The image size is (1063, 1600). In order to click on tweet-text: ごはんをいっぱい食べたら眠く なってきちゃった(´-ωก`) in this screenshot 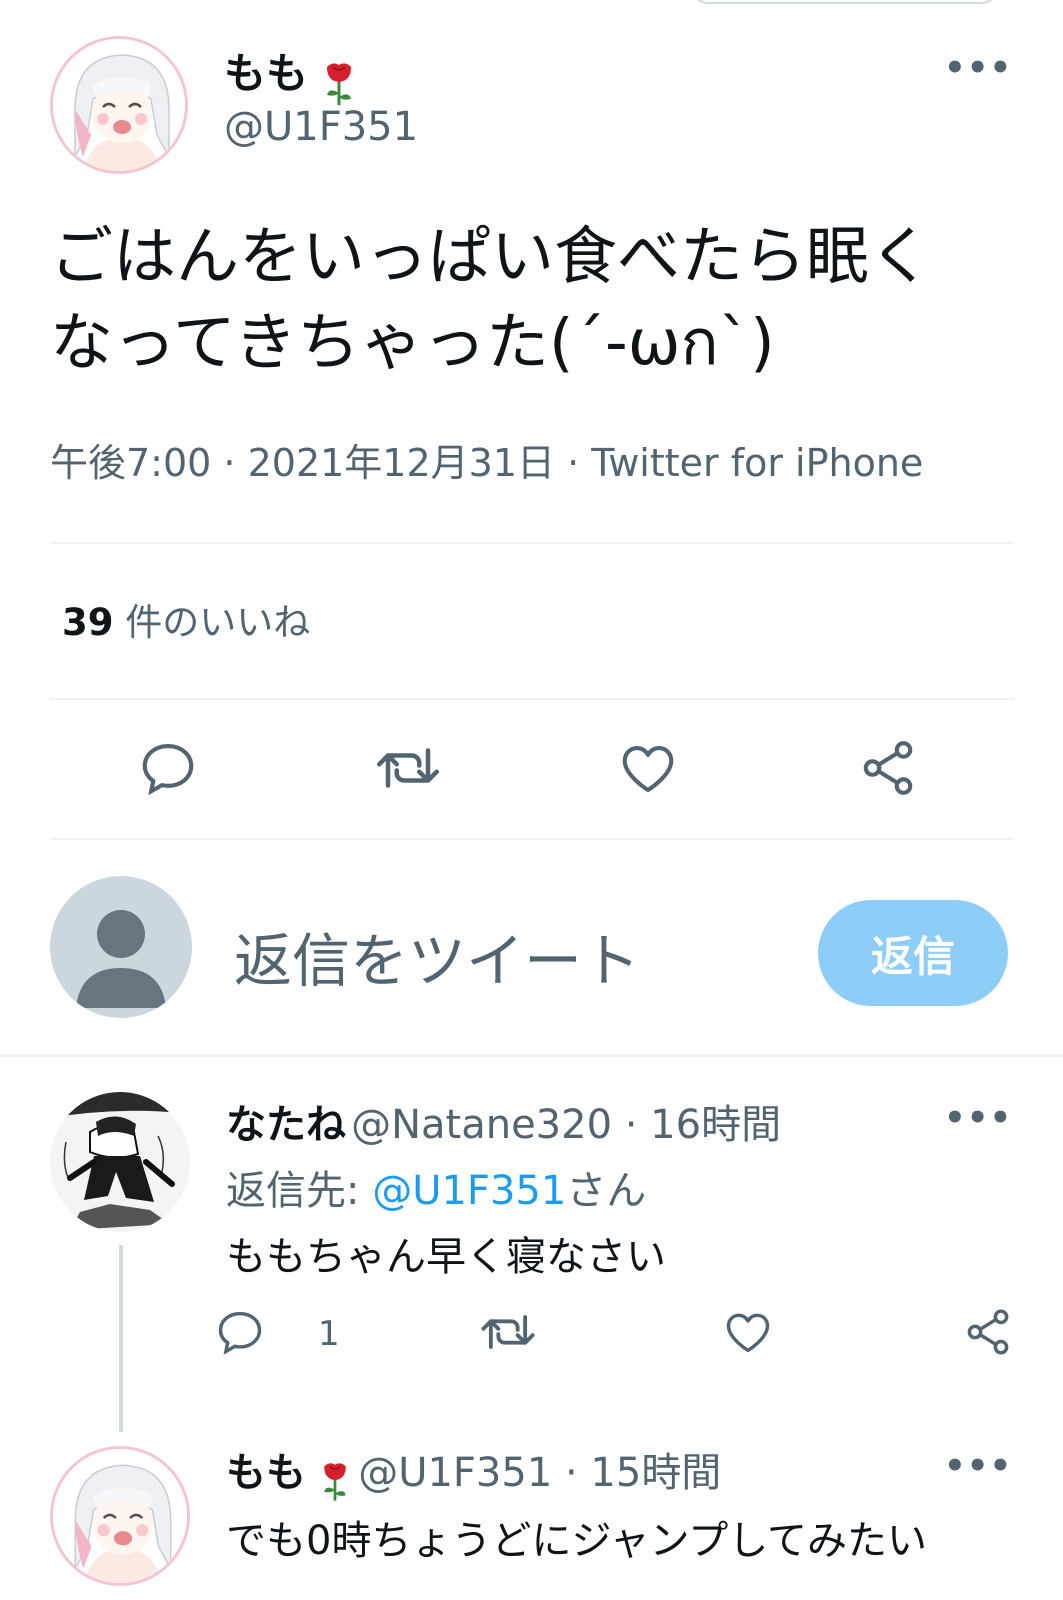, I will do `click(491, 300)`.